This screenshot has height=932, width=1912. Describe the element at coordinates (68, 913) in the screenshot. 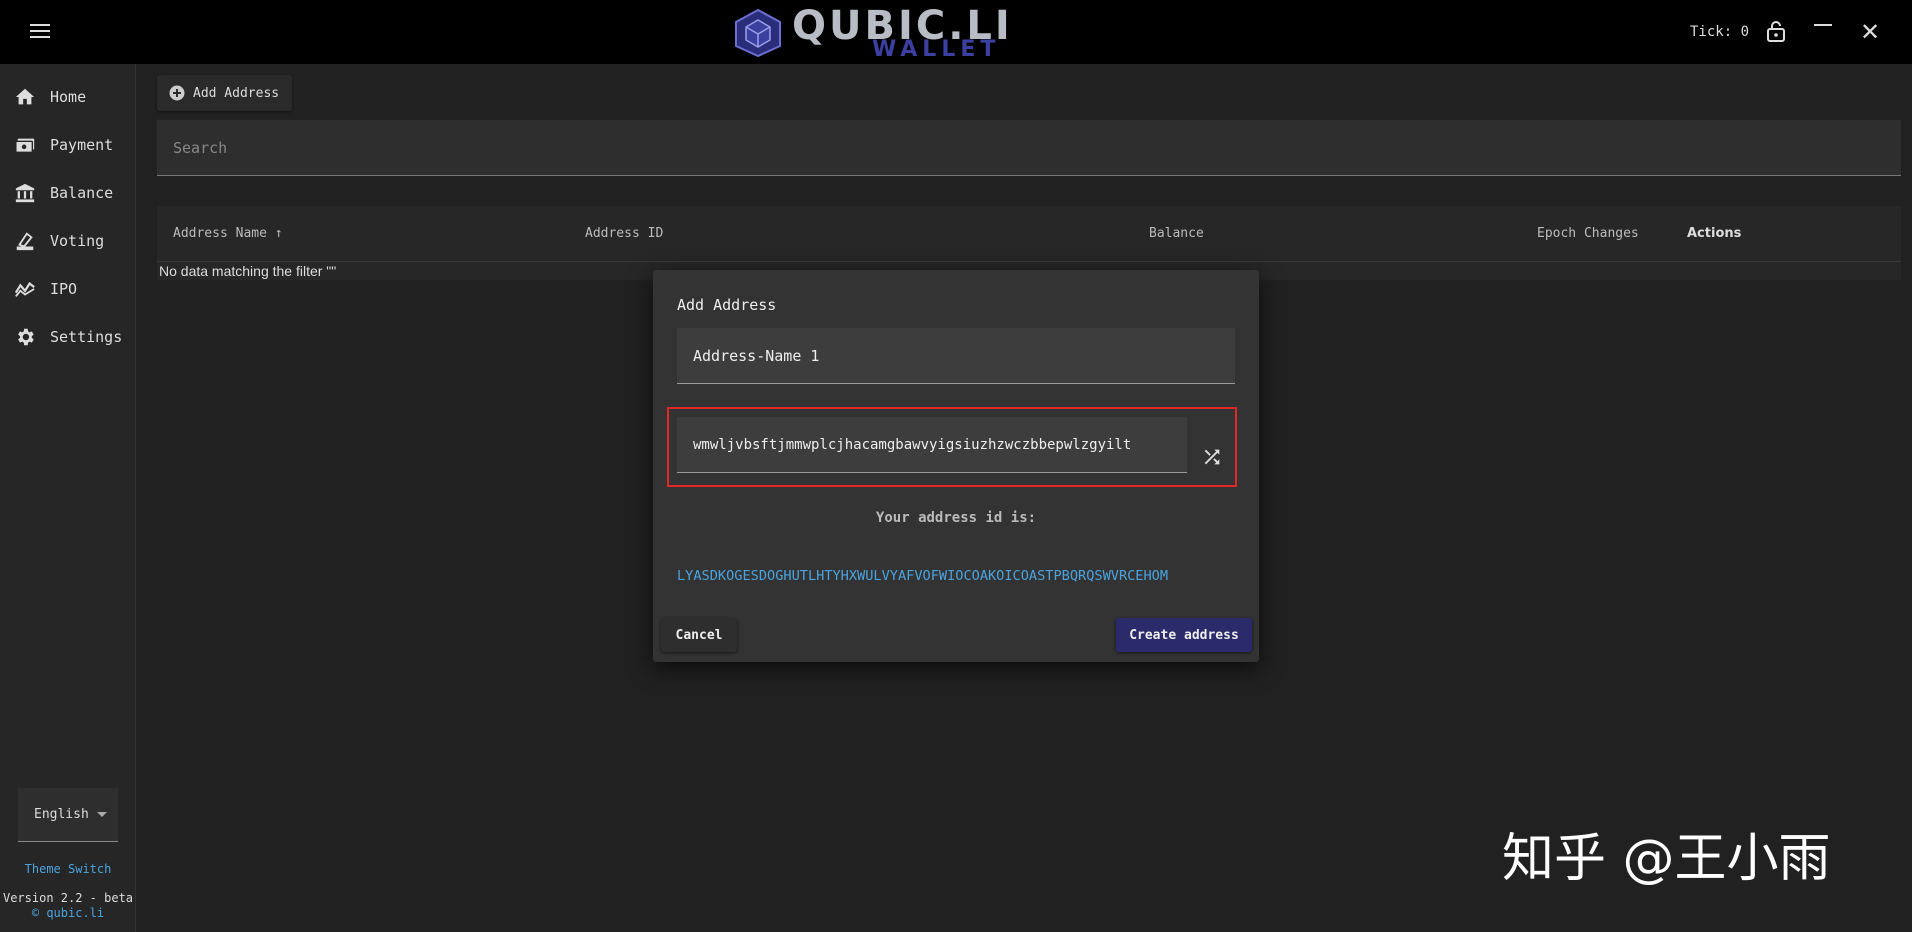

I see `copyright-link: © qubic.li` at that location.